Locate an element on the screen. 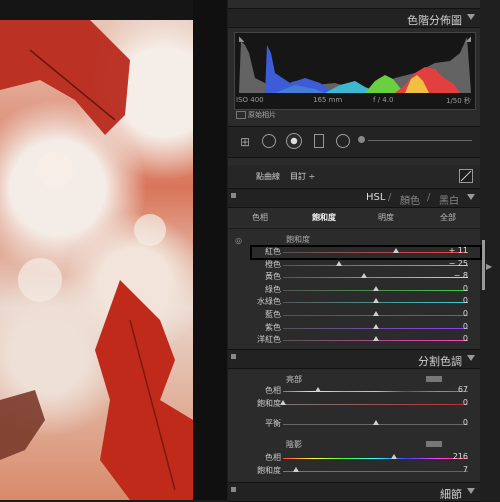 The height and width of the screenshot is (502, 500). split-toning-value: 216 is located at coordinates (460, 456).